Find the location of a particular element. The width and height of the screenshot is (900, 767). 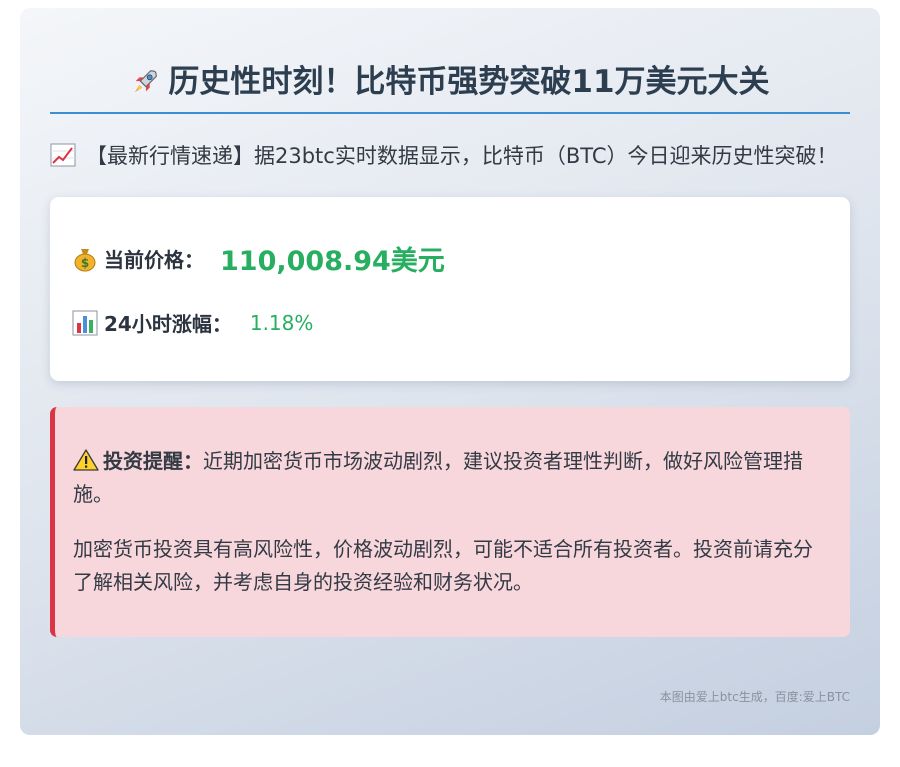

chart-increasing-icon is located at coordinates (63, 155).